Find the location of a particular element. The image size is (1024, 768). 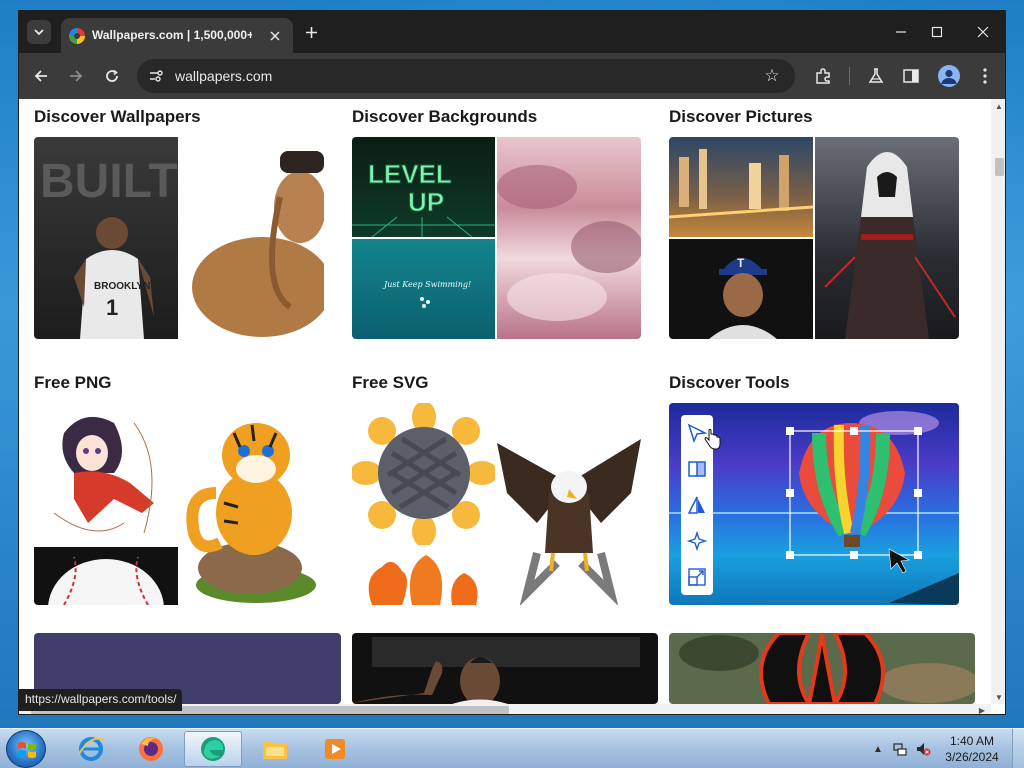

edge-icon is located at coordinates (213, 749).